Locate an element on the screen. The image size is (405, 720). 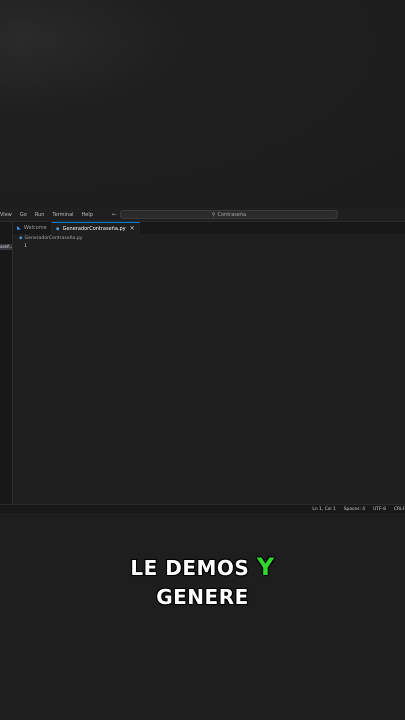
caption-line-2: GENERE is located at coordinates (202, 597).